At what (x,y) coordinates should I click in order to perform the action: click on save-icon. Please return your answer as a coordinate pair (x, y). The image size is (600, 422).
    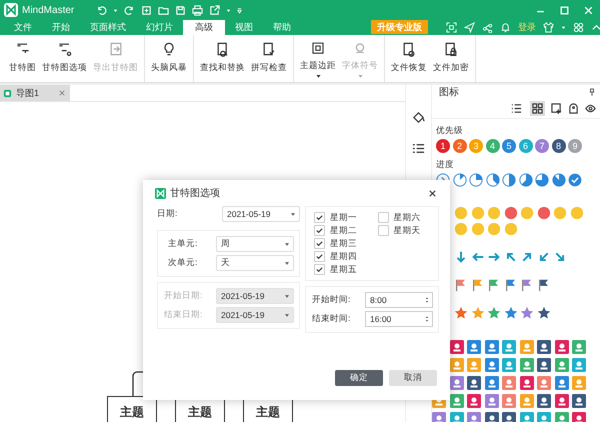
    Looking at the image, I should click on (180, 10).